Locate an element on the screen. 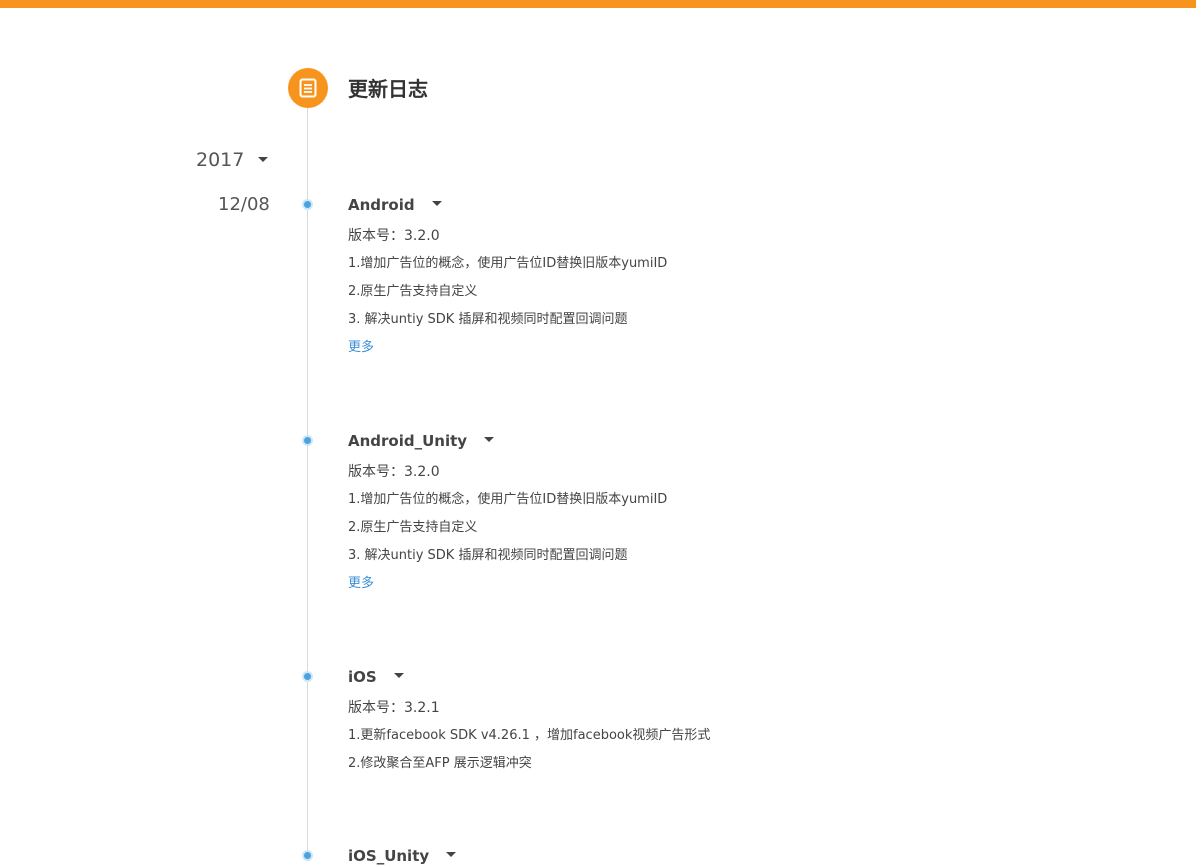 The height and width of the screenshot is (866, 1196). entry-title: Android_Unity is located at coordinates (407, 441).